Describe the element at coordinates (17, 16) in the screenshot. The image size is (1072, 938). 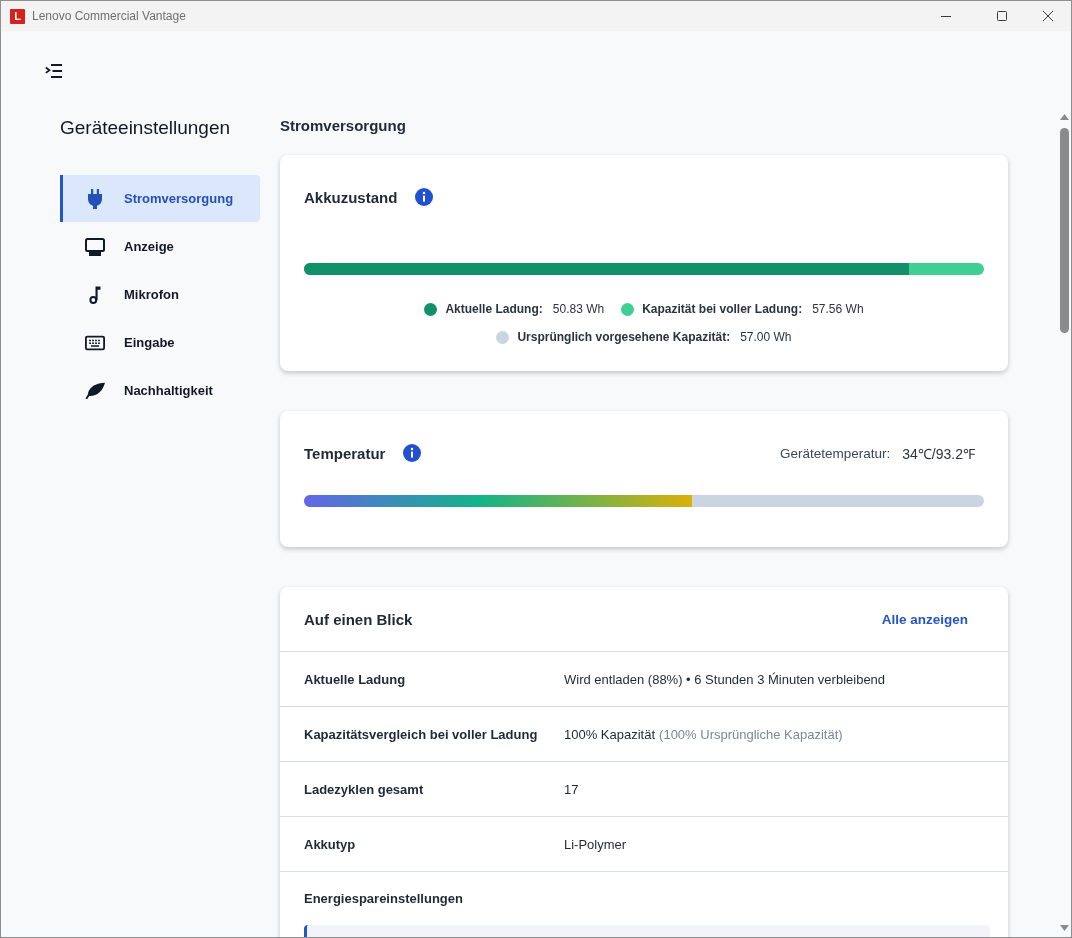
I see `app-logo: L` at that location.